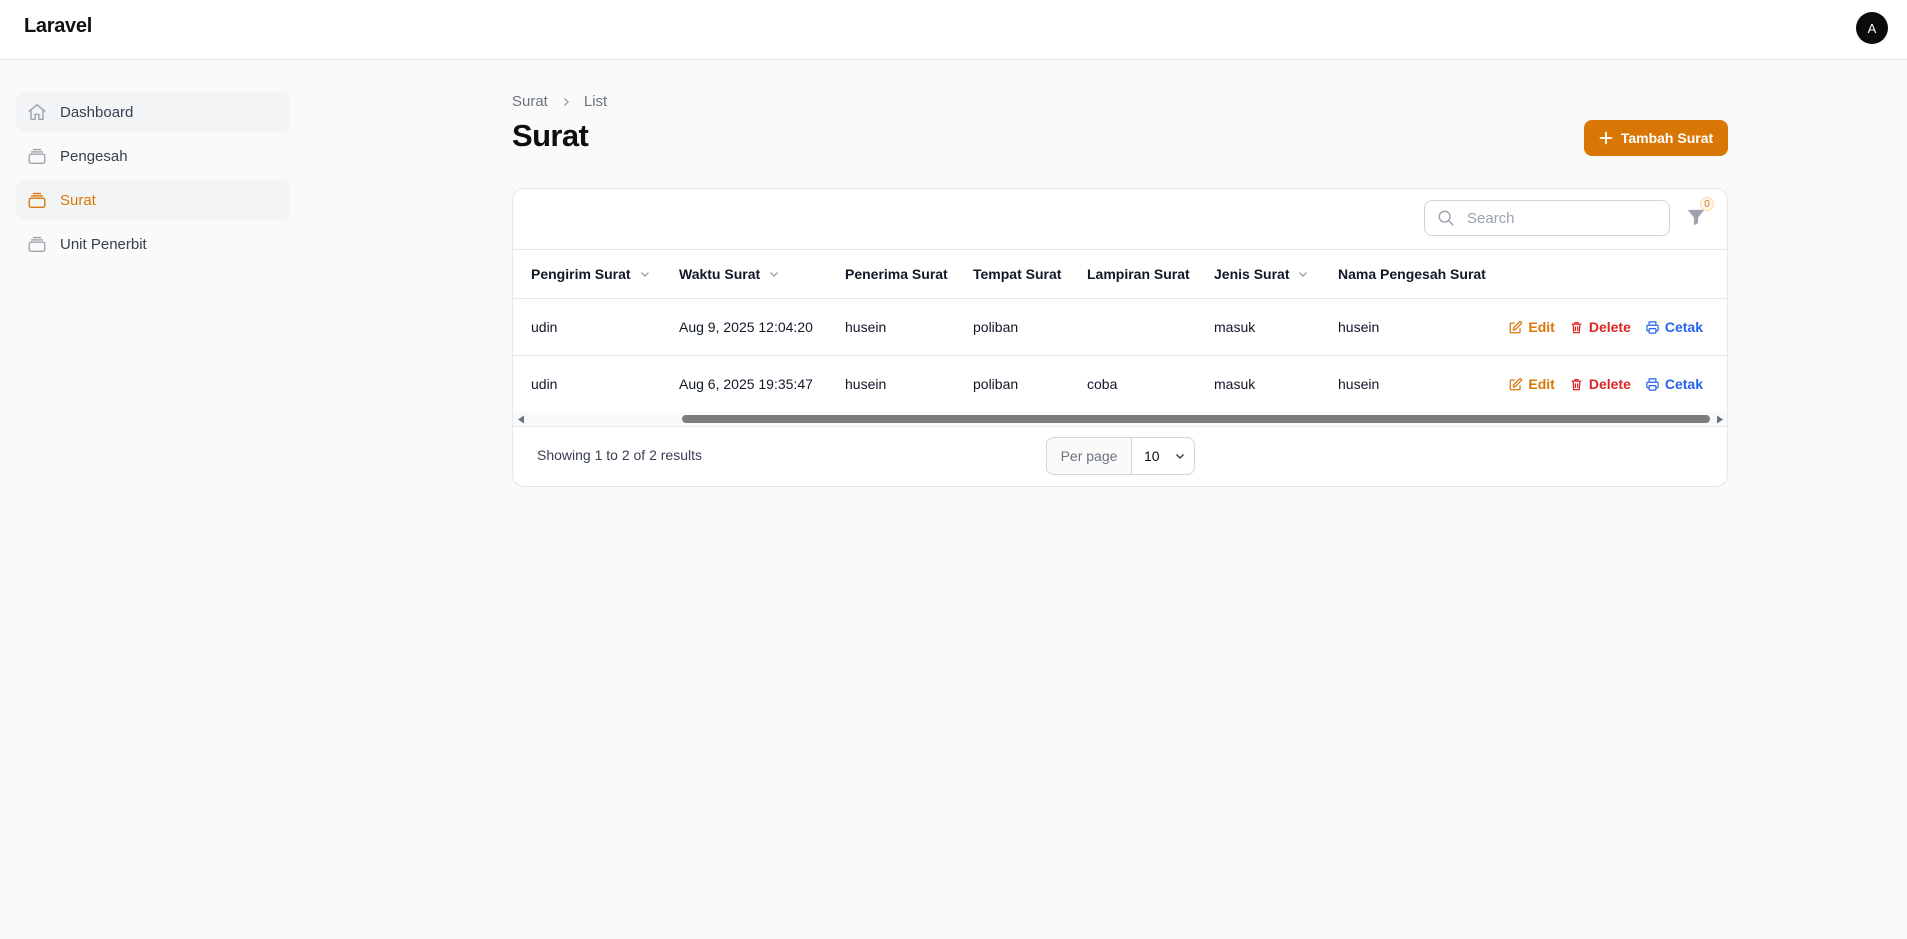 This screenshot has height=939, width=1907. What do you see at coordinates (97, 112) in the screenshot?
I see `sidebar-item-label: Dashboard` at bounding box center [97, 112].